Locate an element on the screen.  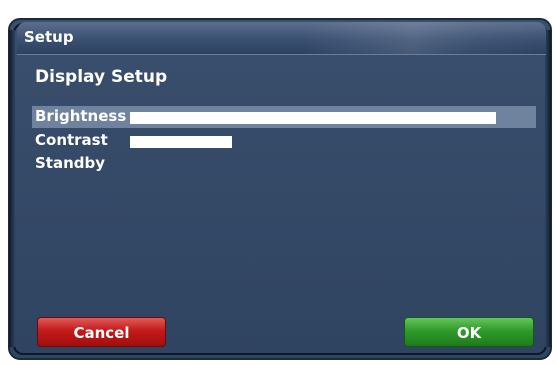
title-bar-sheen is located at coordinates (426, 38).